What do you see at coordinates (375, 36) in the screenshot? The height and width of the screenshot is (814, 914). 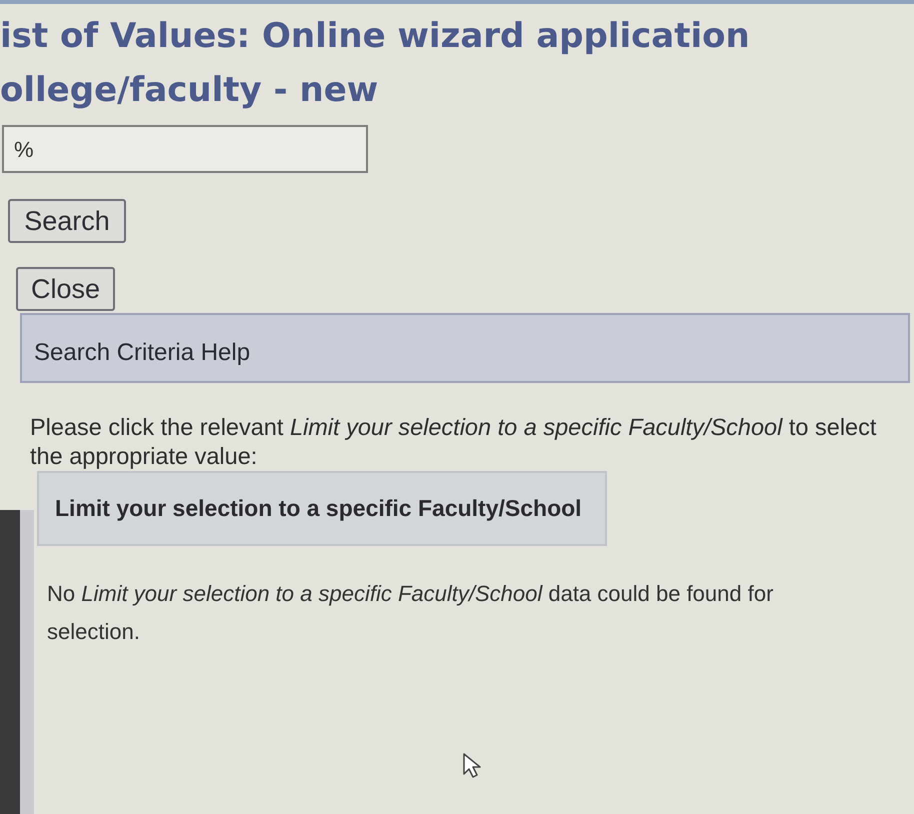 I see `page-title: ist of Values: Online wizard application` at bounding box center [375, 36].